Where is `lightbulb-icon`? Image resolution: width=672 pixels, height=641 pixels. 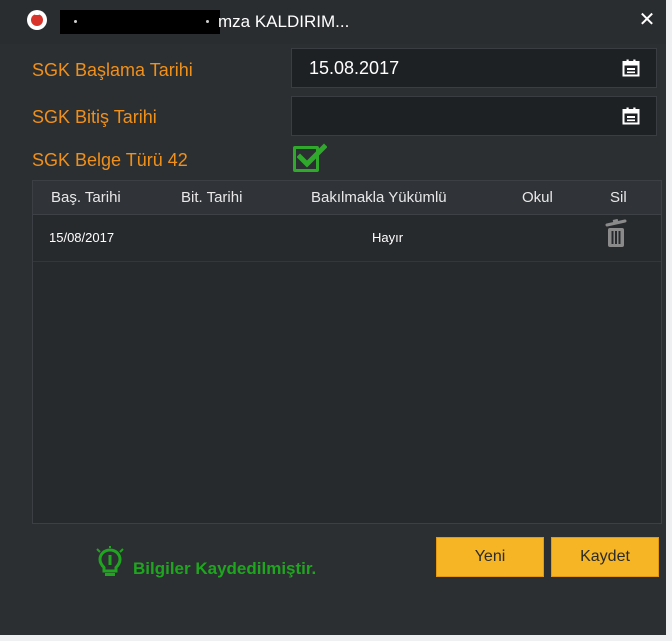
lightbulb-icon is located at coordinates (110, 561).